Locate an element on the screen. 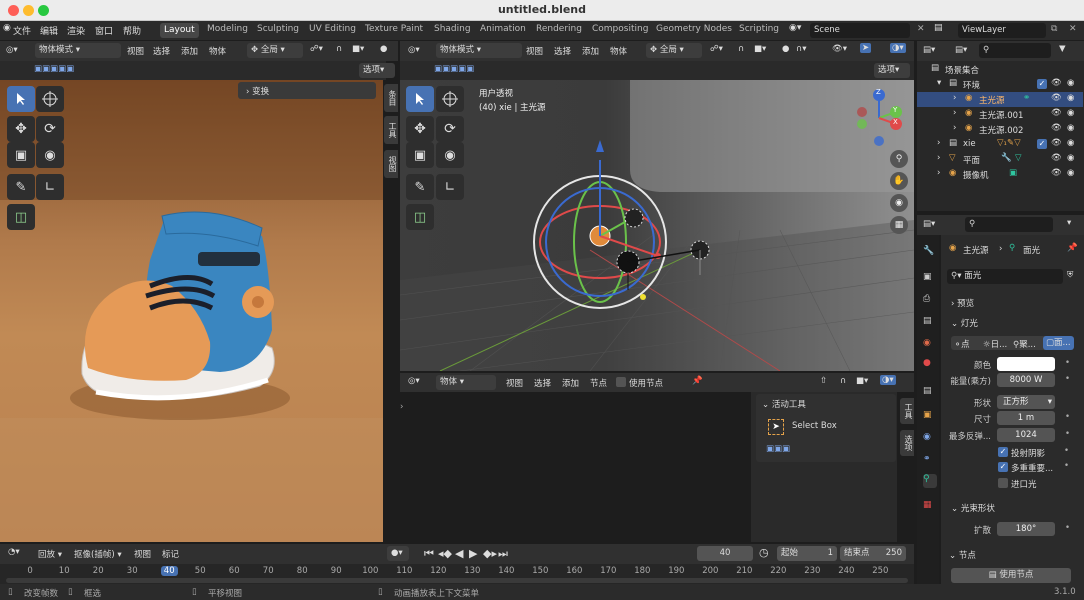  camera-view-icon: ◉ is located at coordinates (899, 203).